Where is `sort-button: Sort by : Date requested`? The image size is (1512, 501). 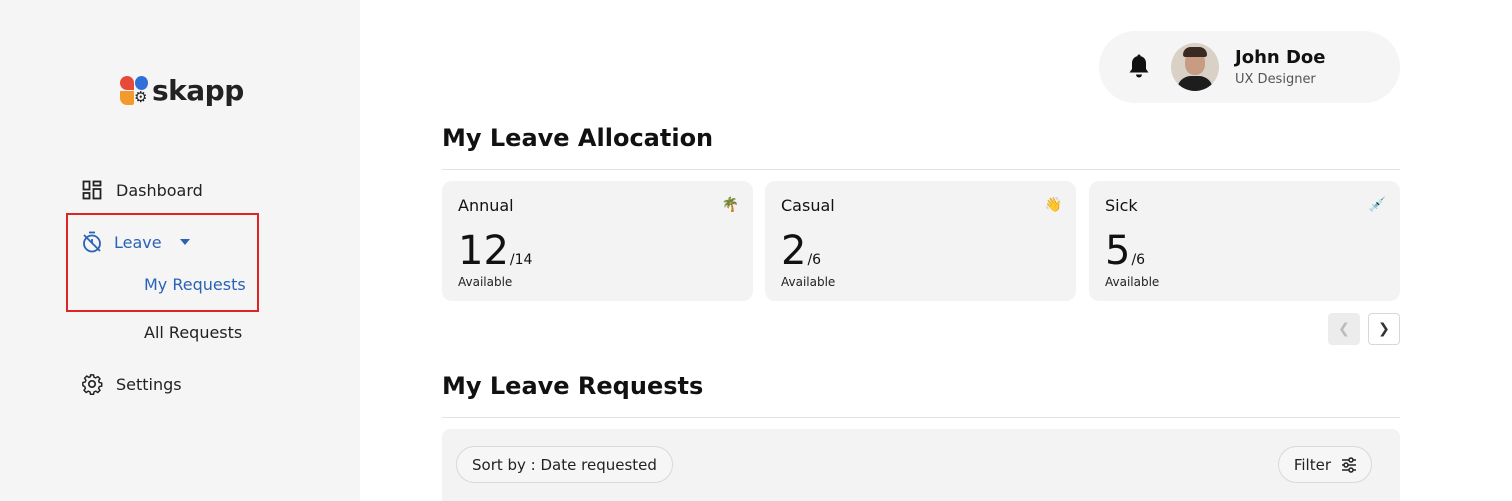
sort-button: Sort by : Date requested is located at coordinates (564, 464).